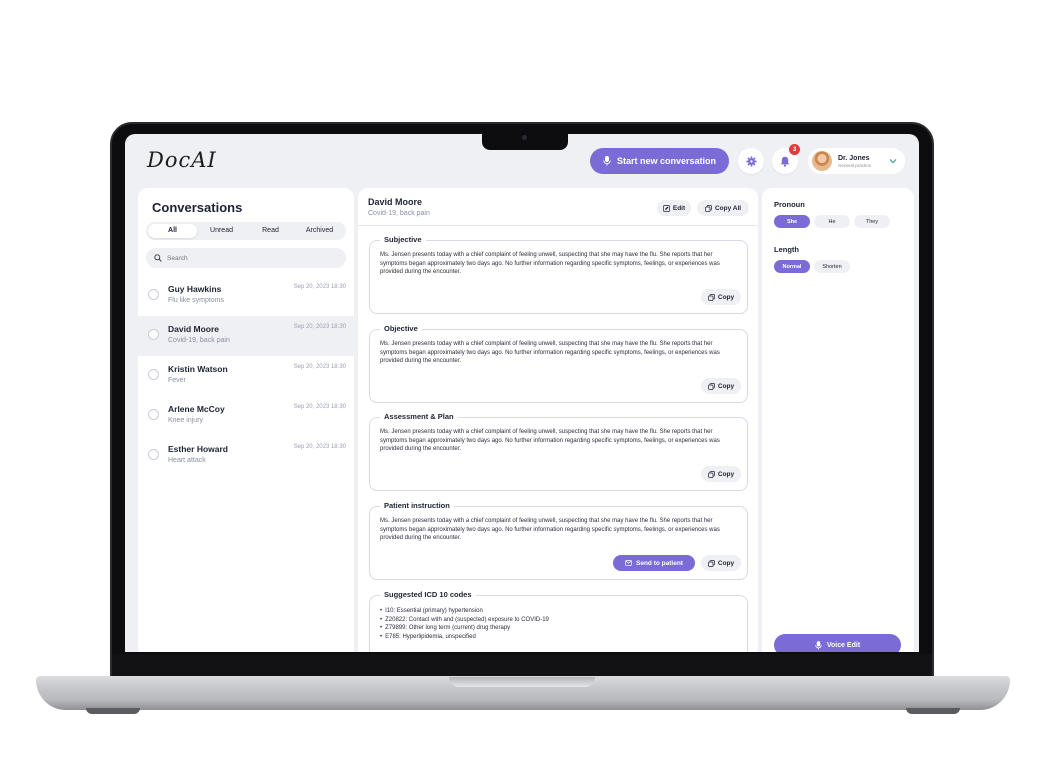 Image resolution: width=1046 pixels, height=784 pixels. Describe the element at coordinates (252, 258) in the screenshot. I see `search-input` at that location.